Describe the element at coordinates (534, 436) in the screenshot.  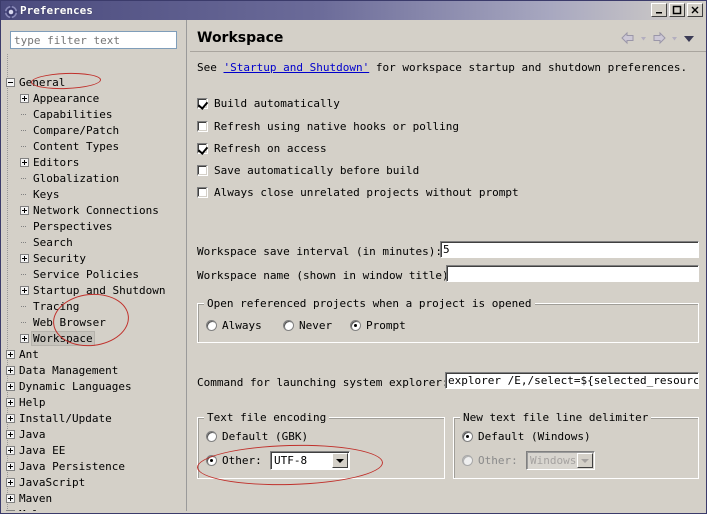
I see `delimiter-default-label: Default (Windows)` at that location.